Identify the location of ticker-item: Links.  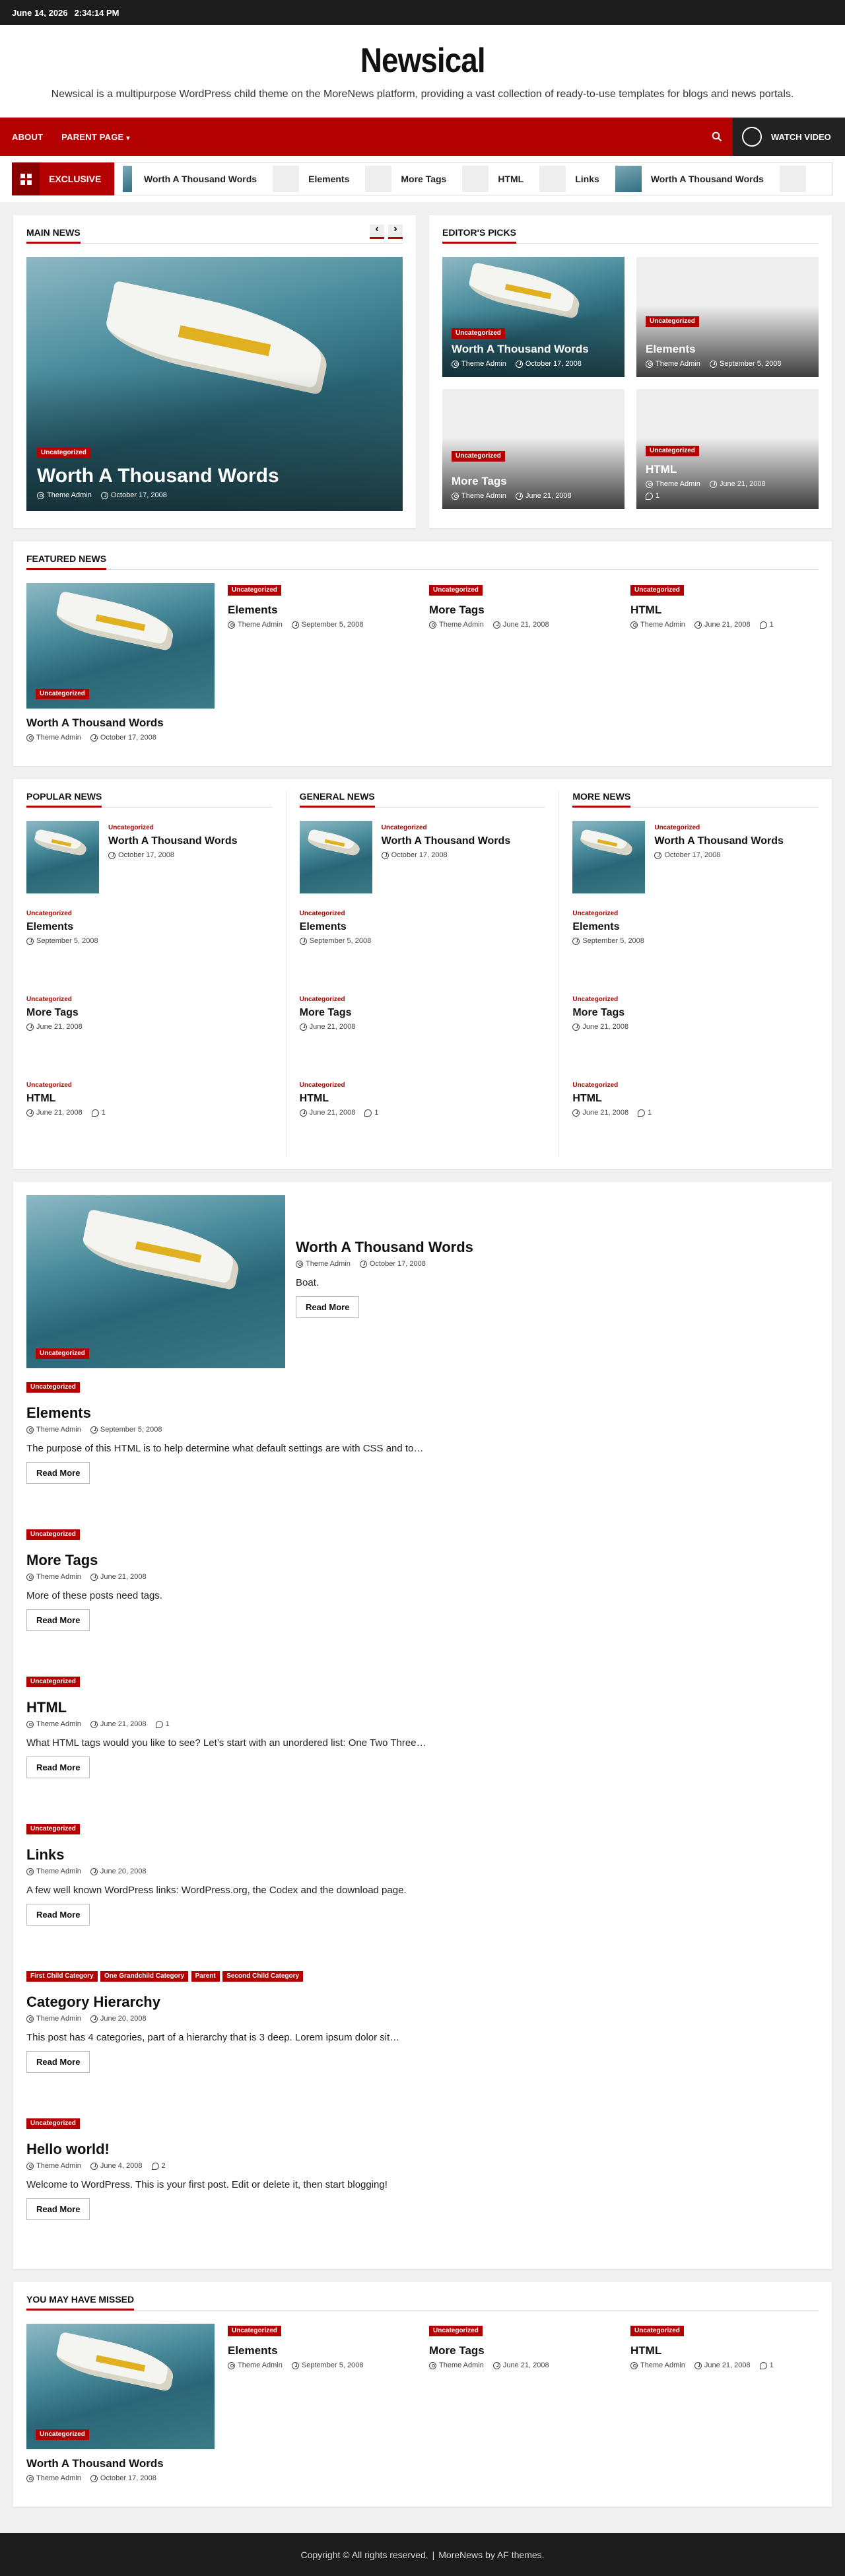
(569, 179).